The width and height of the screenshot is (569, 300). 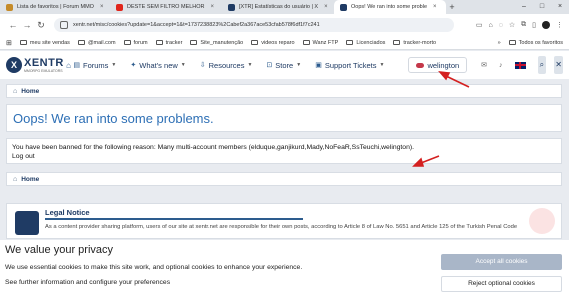 I want to click on arrow-to-ban-message, so click(x=426, y=161).